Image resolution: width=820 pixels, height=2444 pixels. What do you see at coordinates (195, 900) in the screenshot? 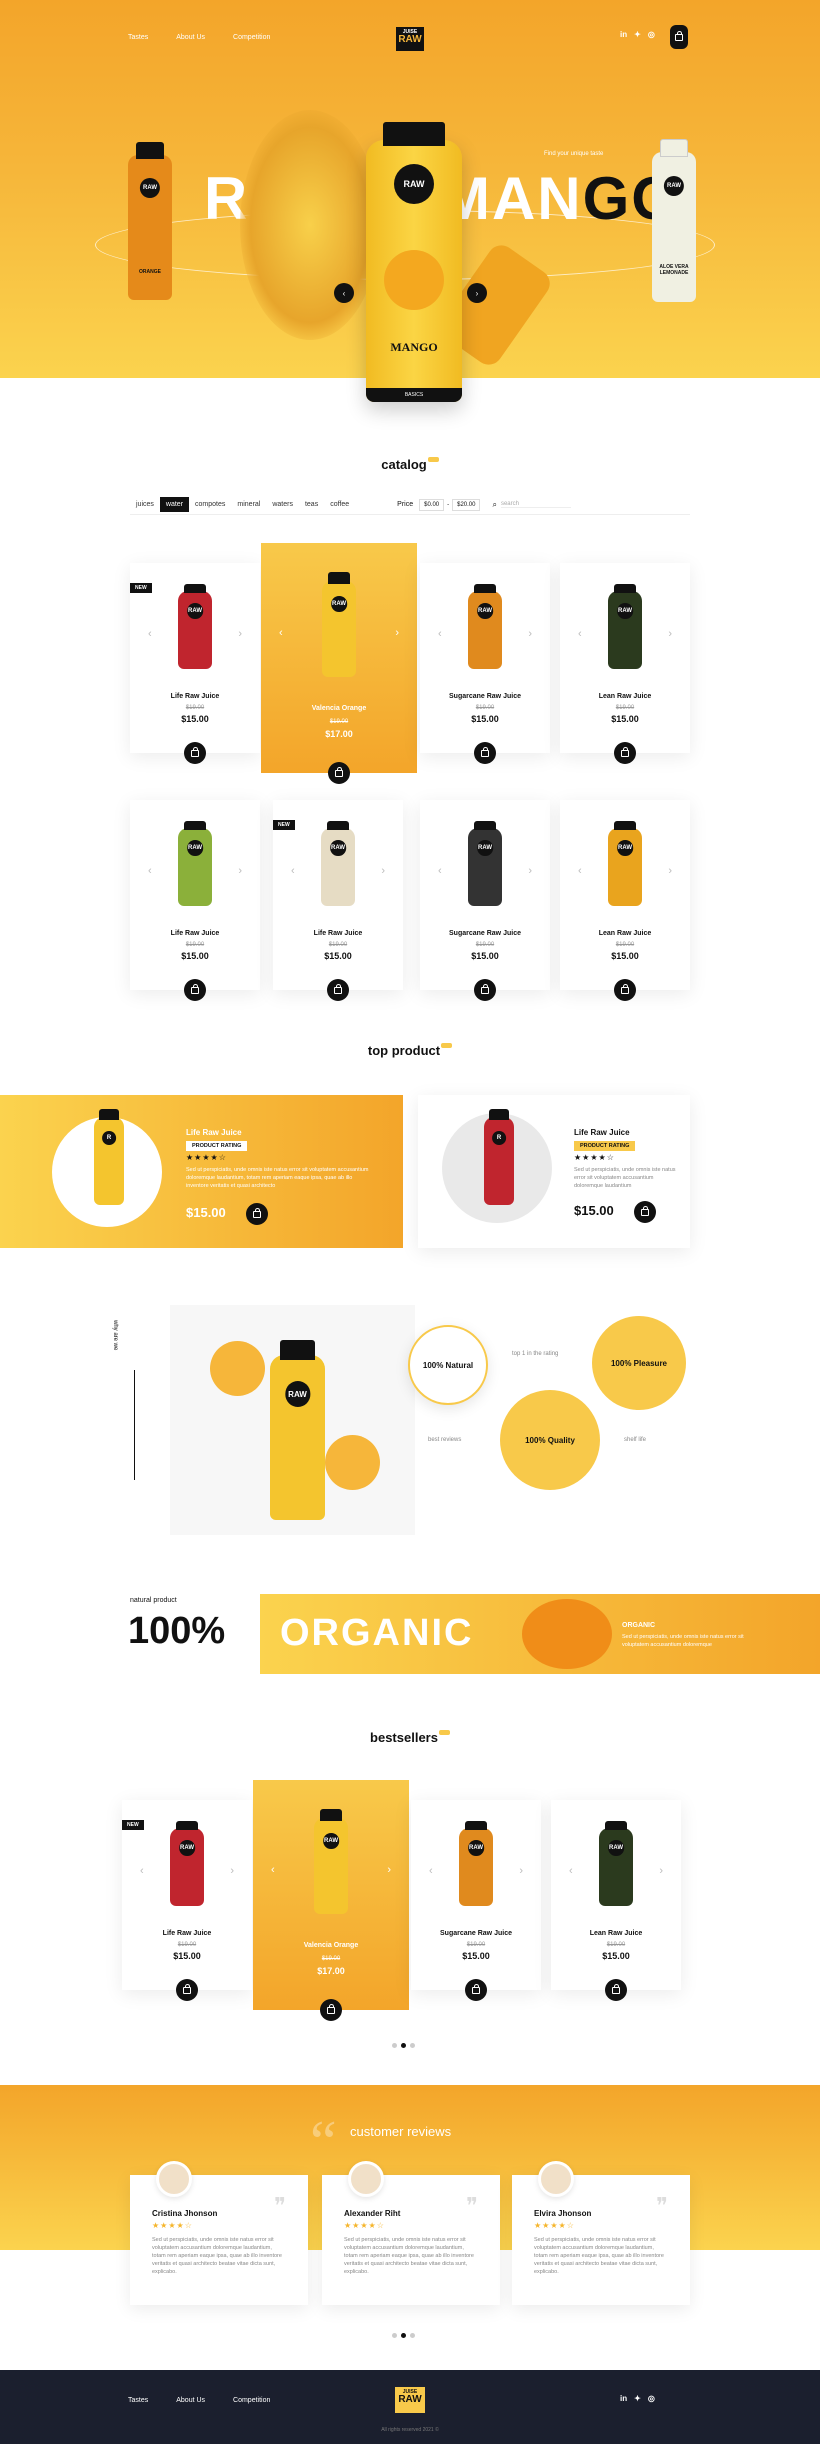
I see `product-card: RAW ‹ › Life Raw Juice $19.00 $15.00` at bounding box center [195, 900].